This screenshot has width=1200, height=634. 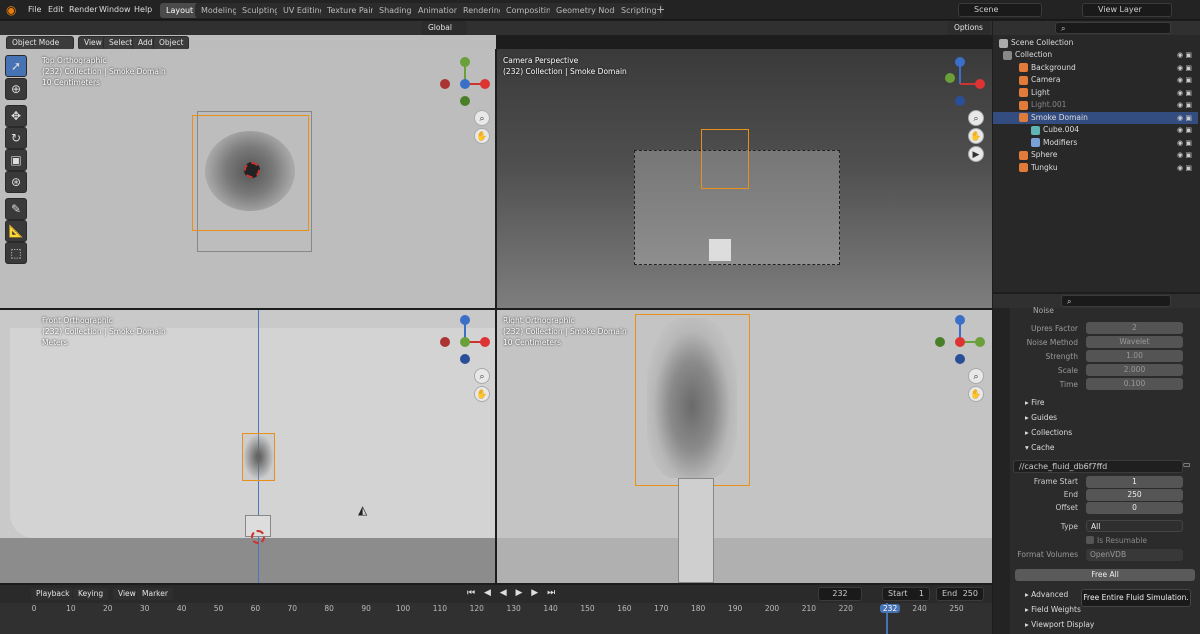 What do you see at coordinates (1095, 43) in the screenshot?
I see `outliner-scene-collection: Scene Collection` at bounding box center [1095, 43].